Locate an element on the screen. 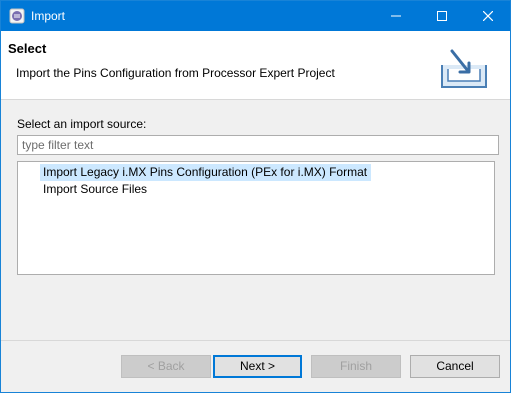 The image size is (511, 393). next-button: Next > is located at coordinates (257, 366).